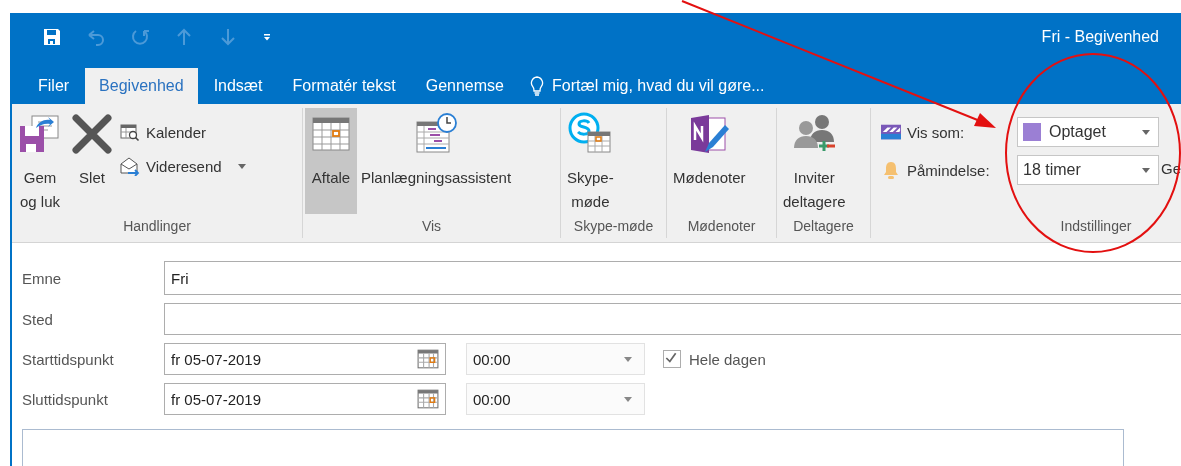 This screenshot has height=466, width=1181. What do you see at coordinates (814, 161) in the screenshot?
I see `ribbon-button: Inviter deltagere` at bounding box center [814, 161].